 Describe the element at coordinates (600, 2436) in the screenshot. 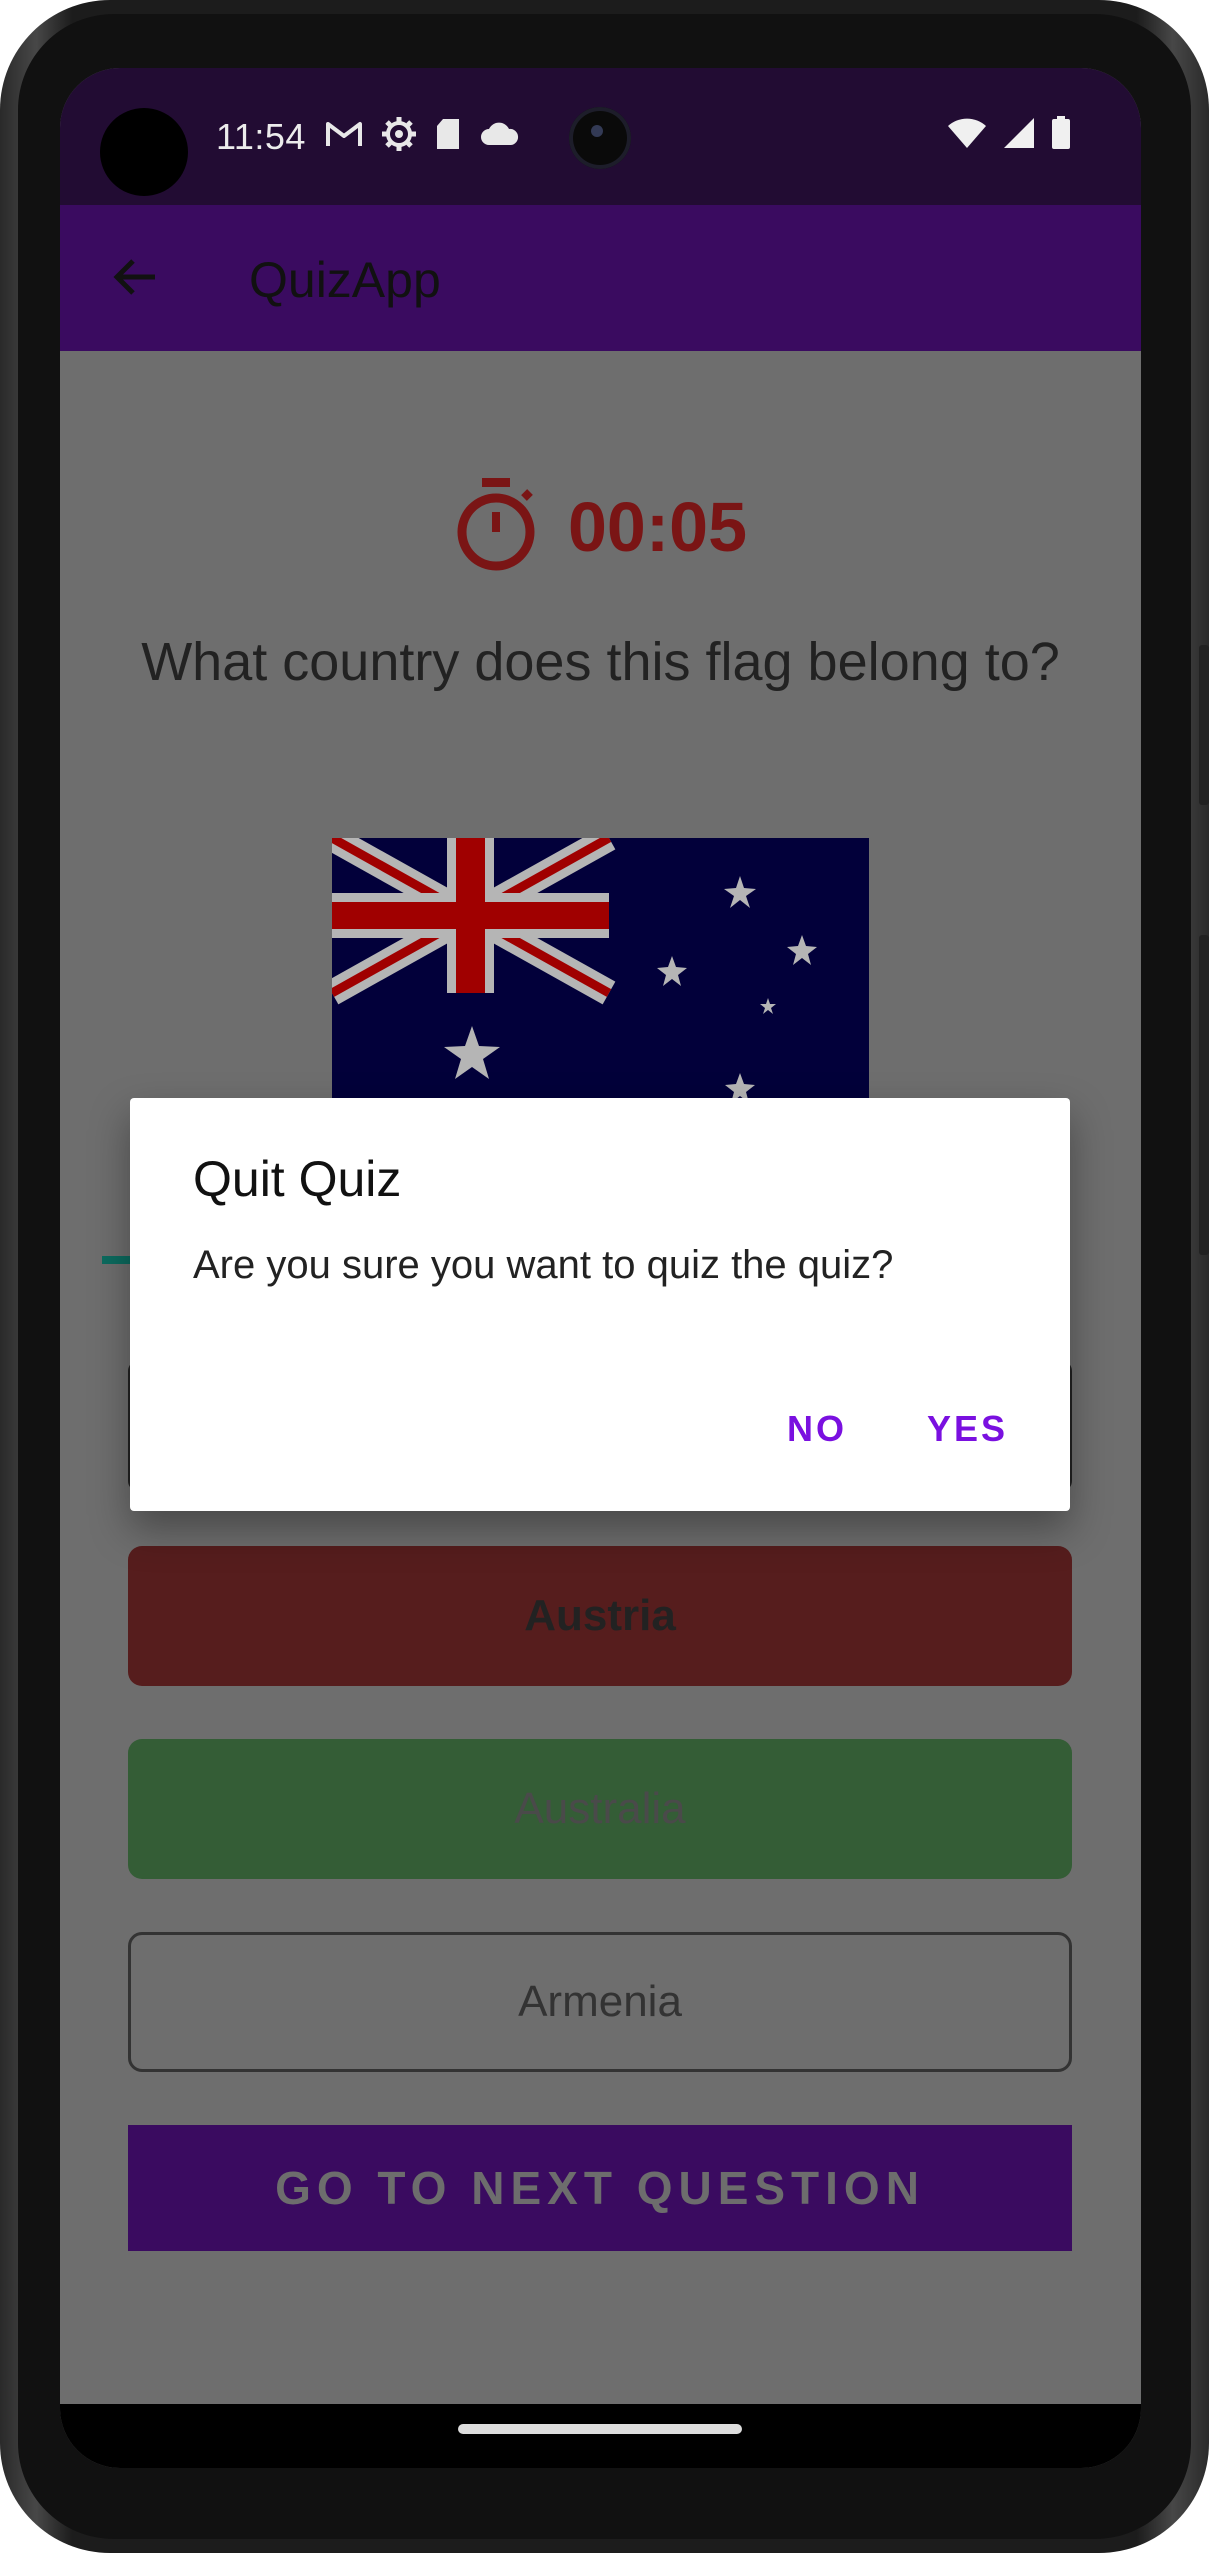

I see `navigation-bar` at that location.